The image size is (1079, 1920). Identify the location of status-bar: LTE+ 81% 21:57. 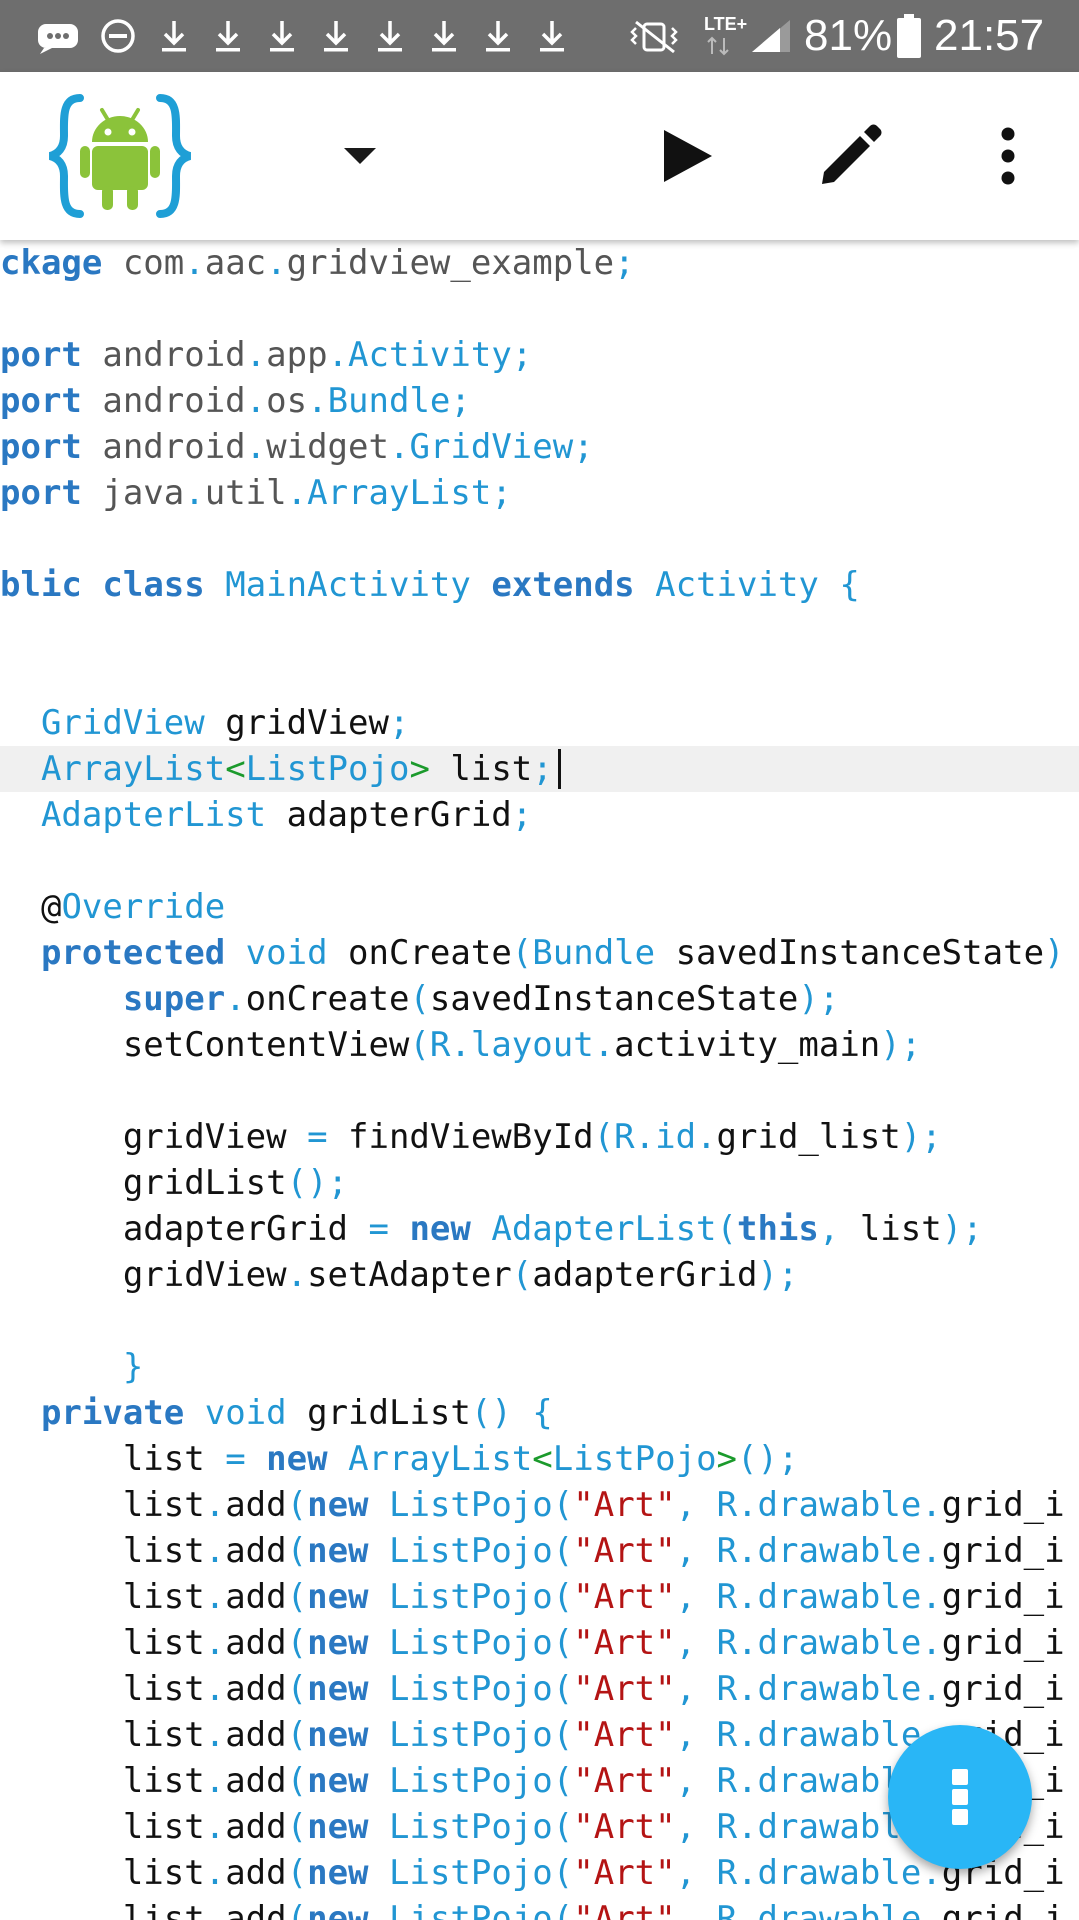
(539, 36).